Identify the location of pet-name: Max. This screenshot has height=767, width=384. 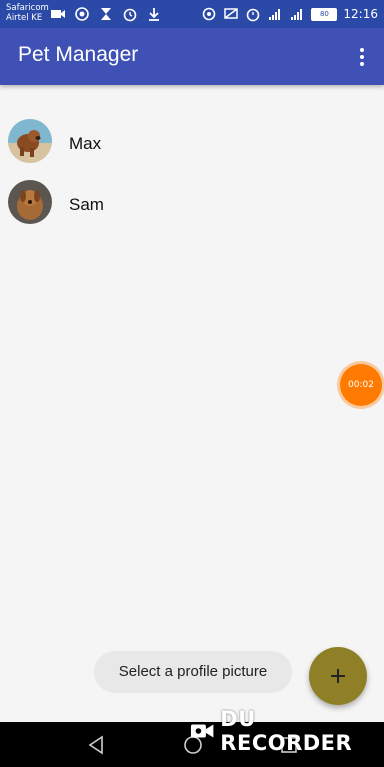
(85, 143).